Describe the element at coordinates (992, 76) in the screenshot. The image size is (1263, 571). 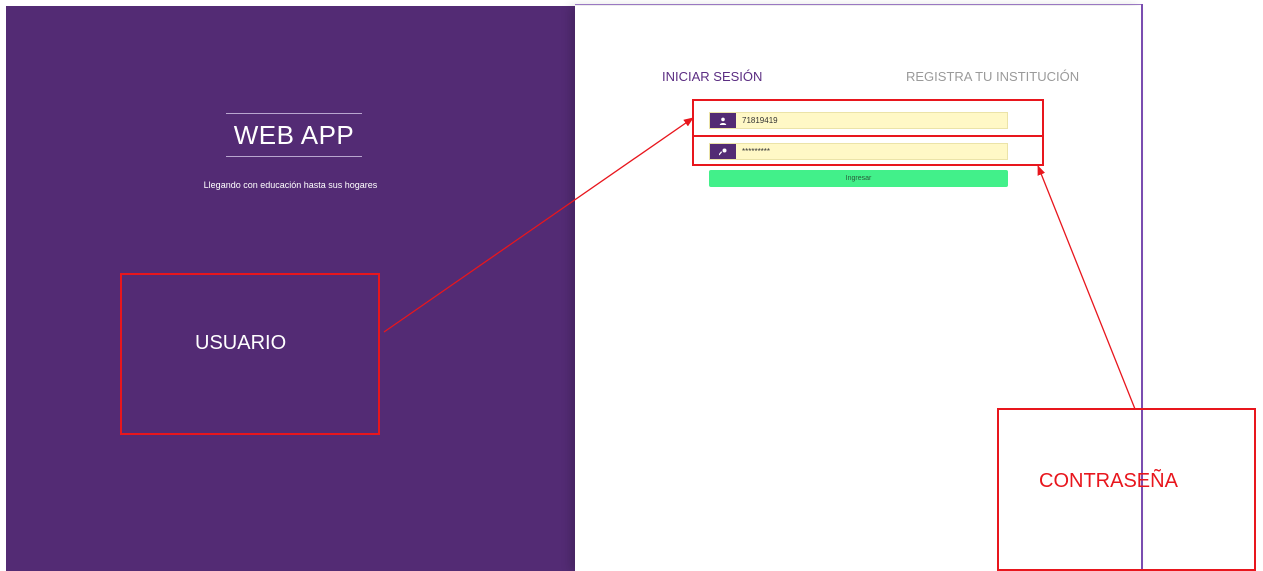
I see `tab-register-institution: REGISTRA TU INSTITUCIÓN` at that location.